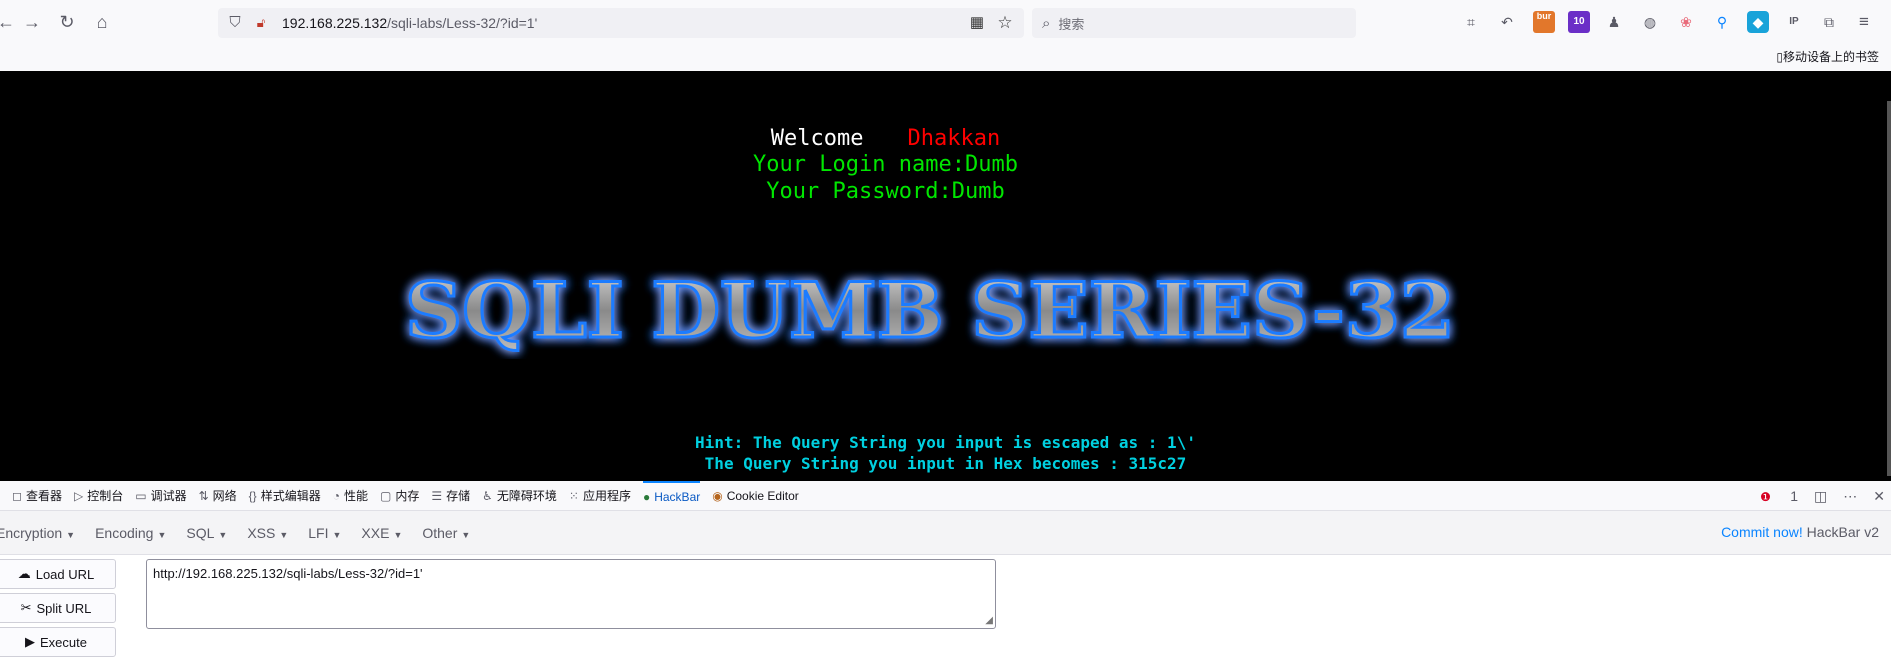  What do you see at coordinates (458, 496) in the screenshot?
I see `tab-label: 存储` at bounding box center [458, 496].